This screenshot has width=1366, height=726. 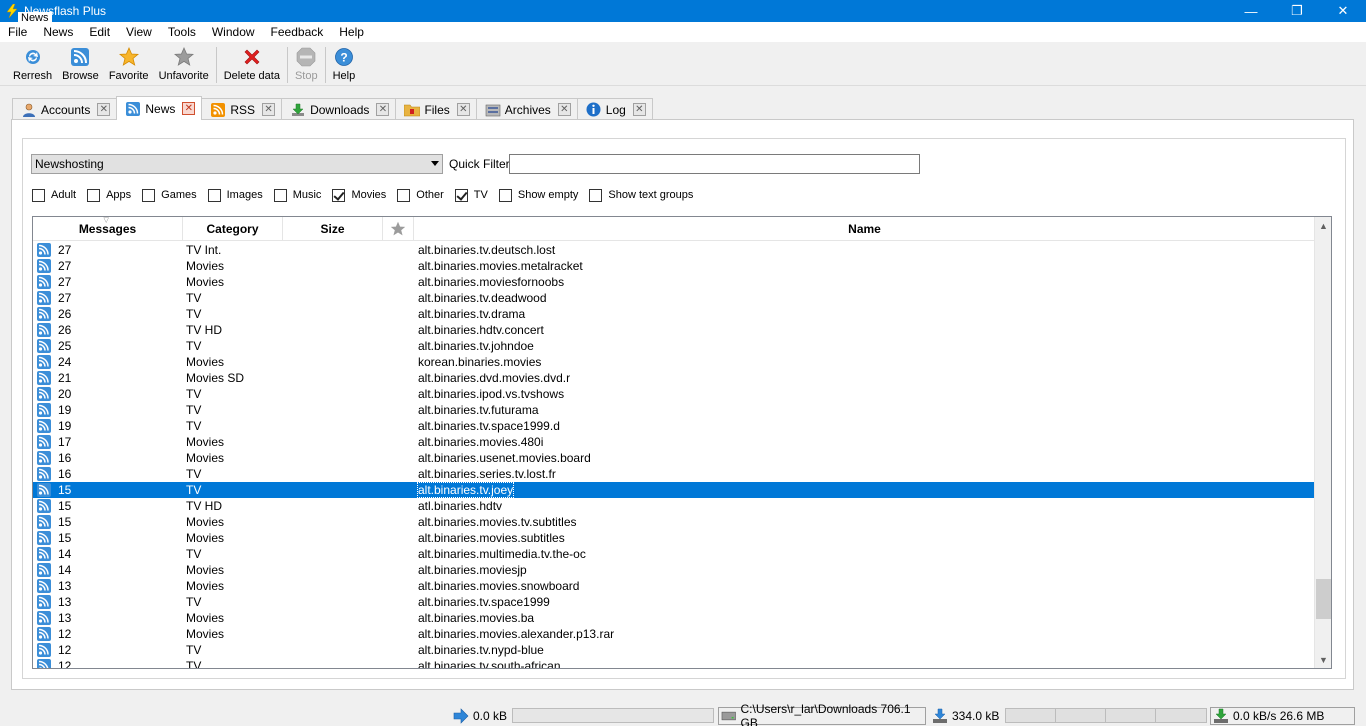 I want to click on table-row: 12 TV alt.binaries.tv.south-african, so click(x=674, y=663).